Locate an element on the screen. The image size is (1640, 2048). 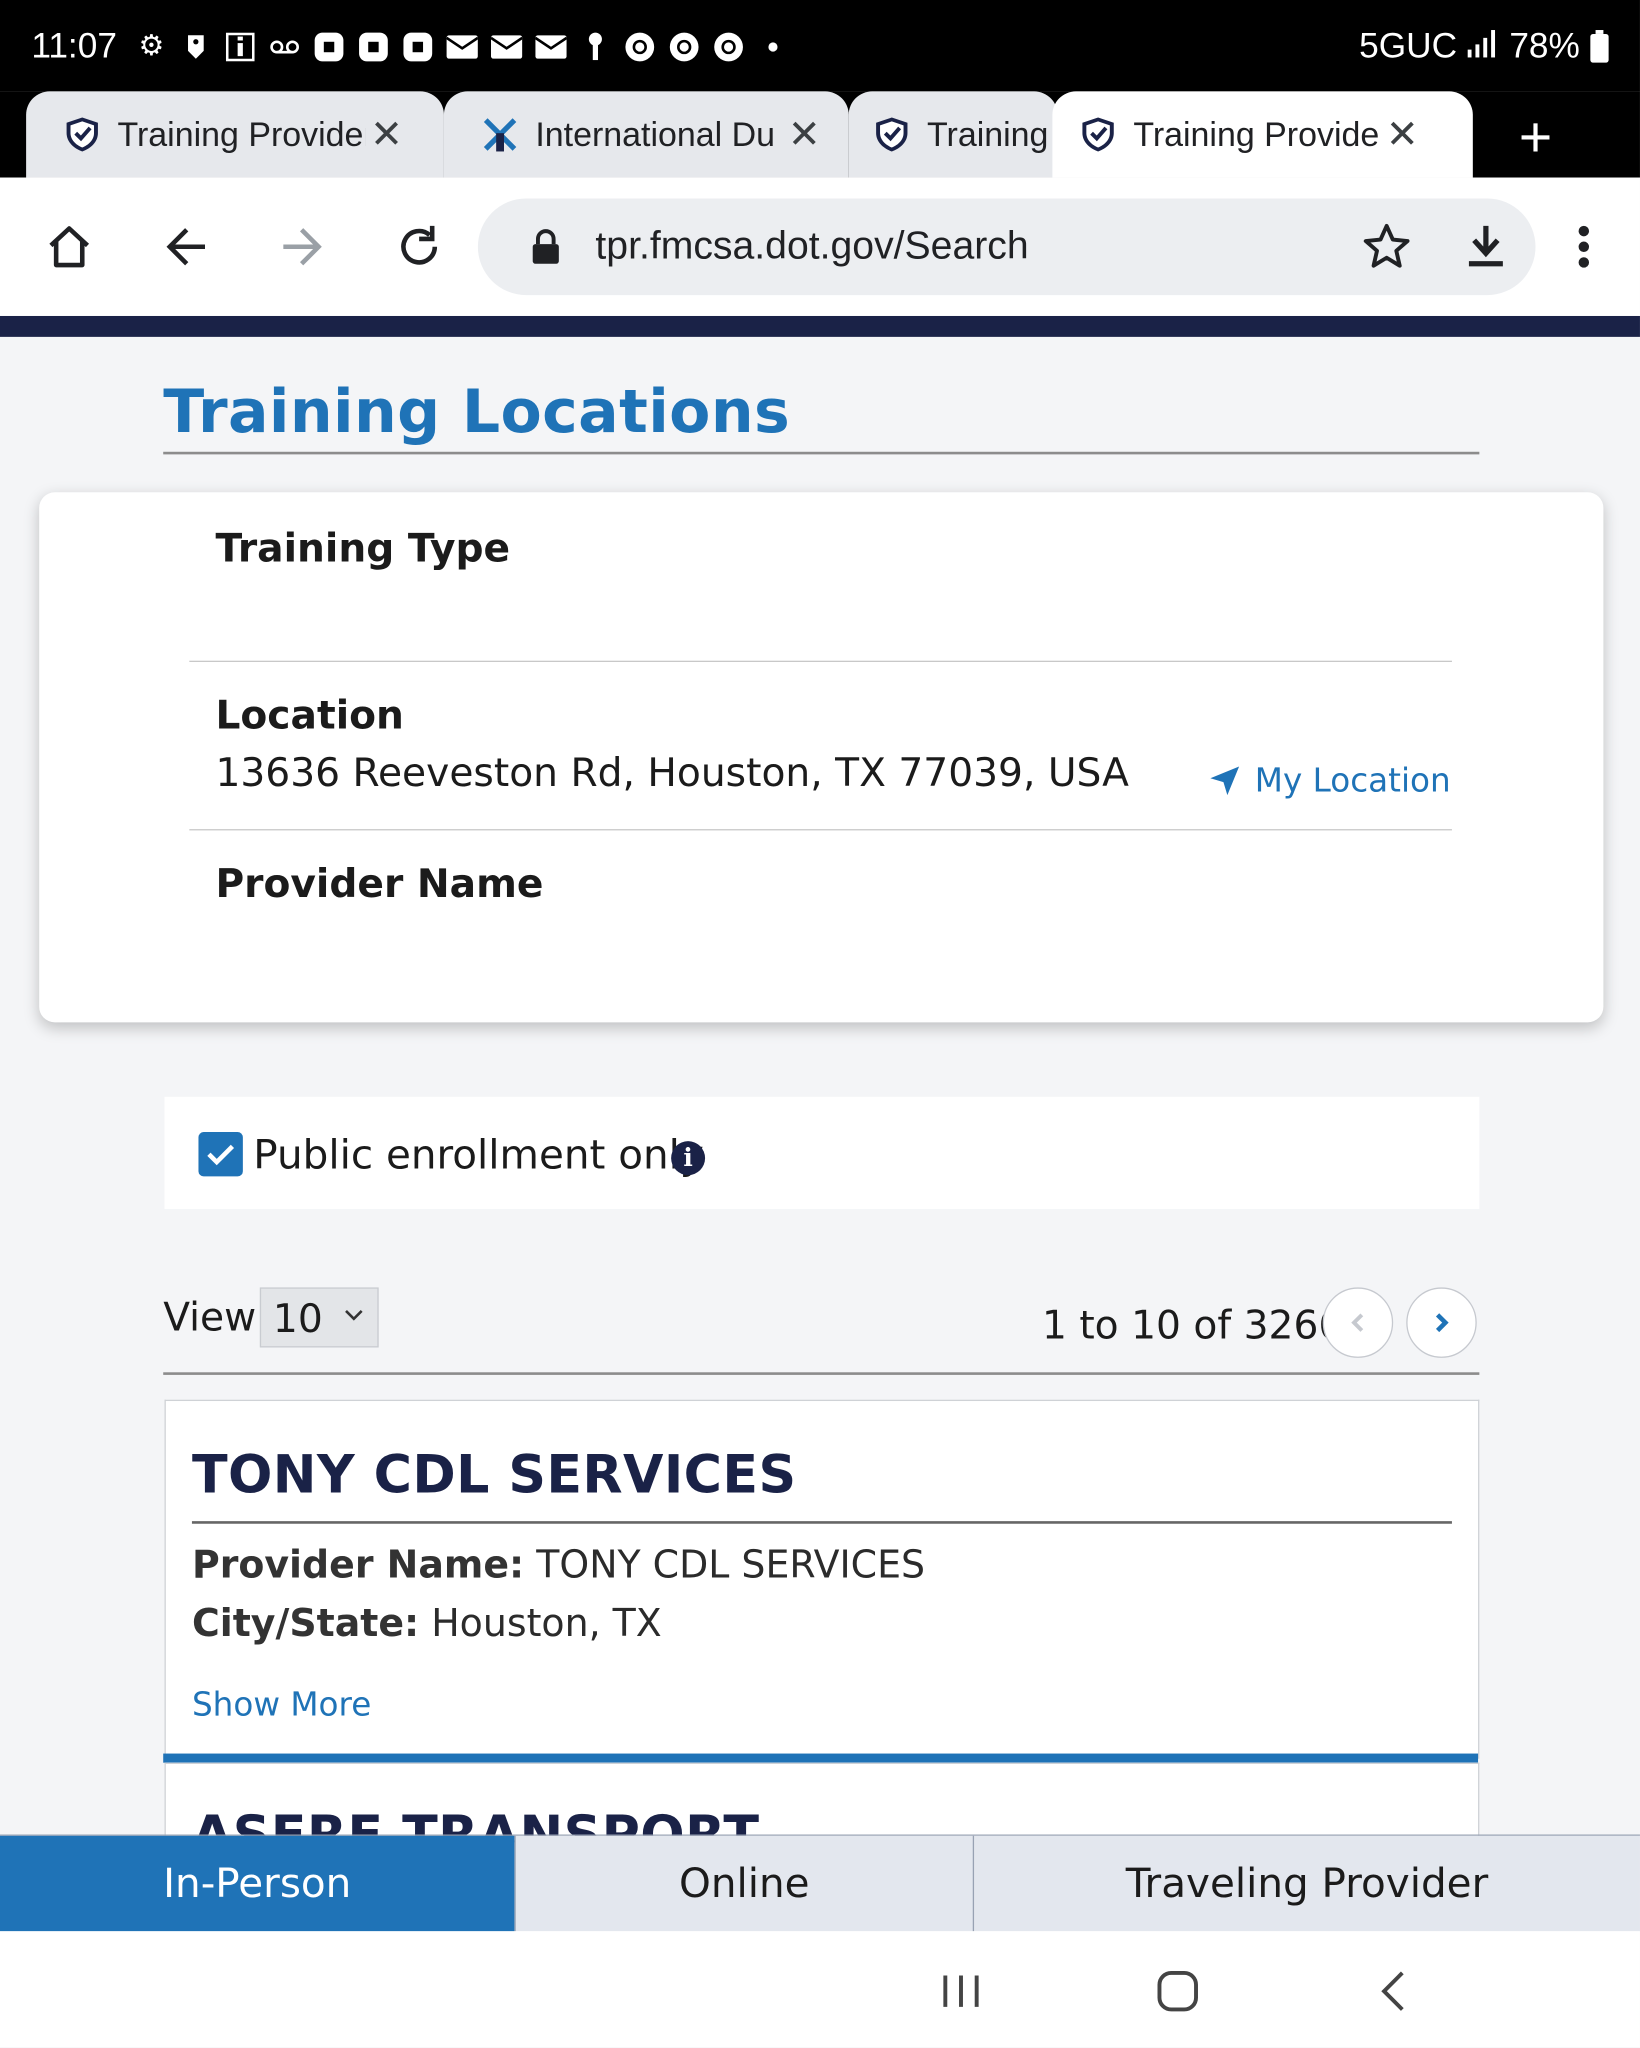
url-text: tpr.fmcsa.dot.gov/Search is located at coordinates (811, 247).